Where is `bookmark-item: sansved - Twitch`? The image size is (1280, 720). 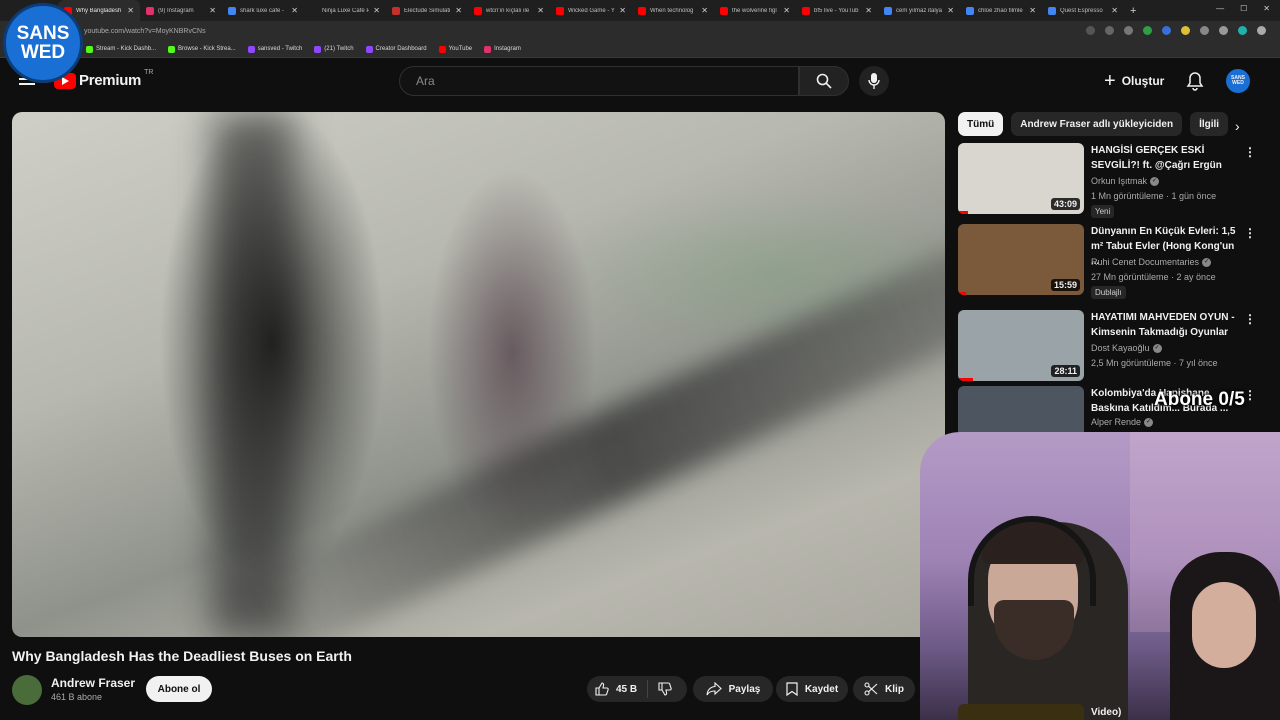 bookmark-item: sansved - Twitch is located at coordinates (274, 49).